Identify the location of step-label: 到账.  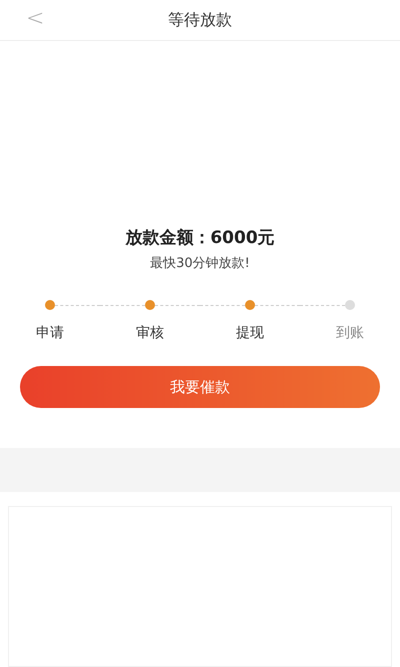
(350, 333).